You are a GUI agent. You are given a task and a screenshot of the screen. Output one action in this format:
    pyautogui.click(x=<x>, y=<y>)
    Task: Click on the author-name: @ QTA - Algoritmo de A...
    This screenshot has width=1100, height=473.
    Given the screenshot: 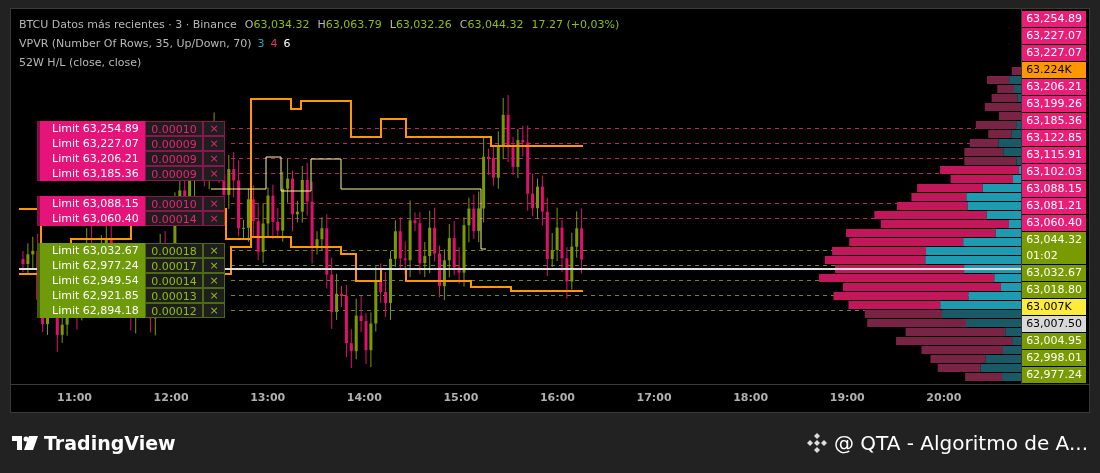 What is the action you would take?
    pyautogui.click(x=961, y=443)
    